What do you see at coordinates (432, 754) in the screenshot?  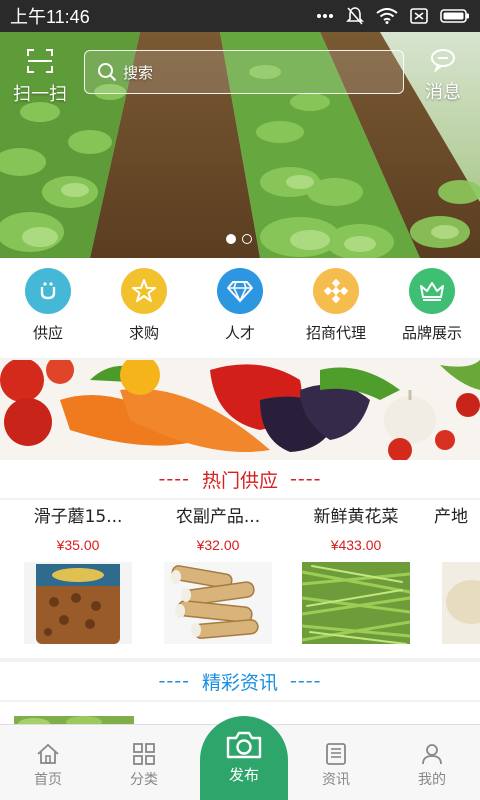 I see `user-icon` at bounding box center [432, 754].